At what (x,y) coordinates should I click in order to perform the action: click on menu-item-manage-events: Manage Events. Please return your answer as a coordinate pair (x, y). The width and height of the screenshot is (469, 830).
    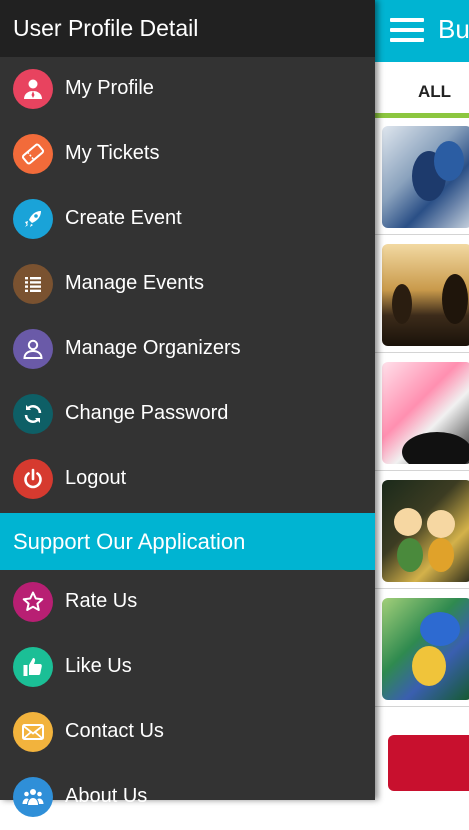
    Looking at the image, I should click on (187, 284).